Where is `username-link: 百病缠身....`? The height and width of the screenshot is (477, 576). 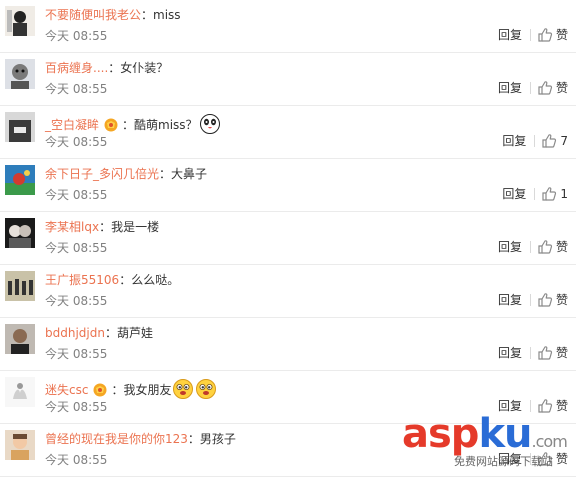
username-link: 百病缠身.... is located at coordinates (76, 68).